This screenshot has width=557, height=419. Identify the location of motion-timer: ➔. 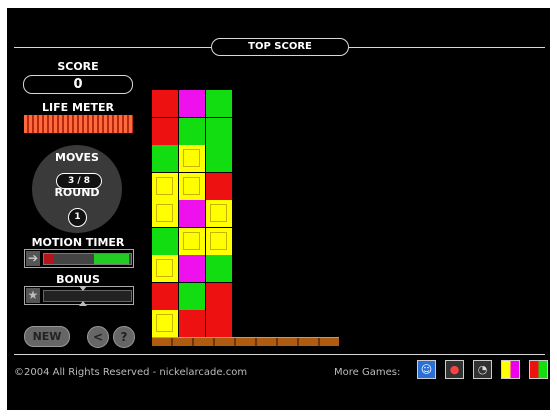
(79, 258).